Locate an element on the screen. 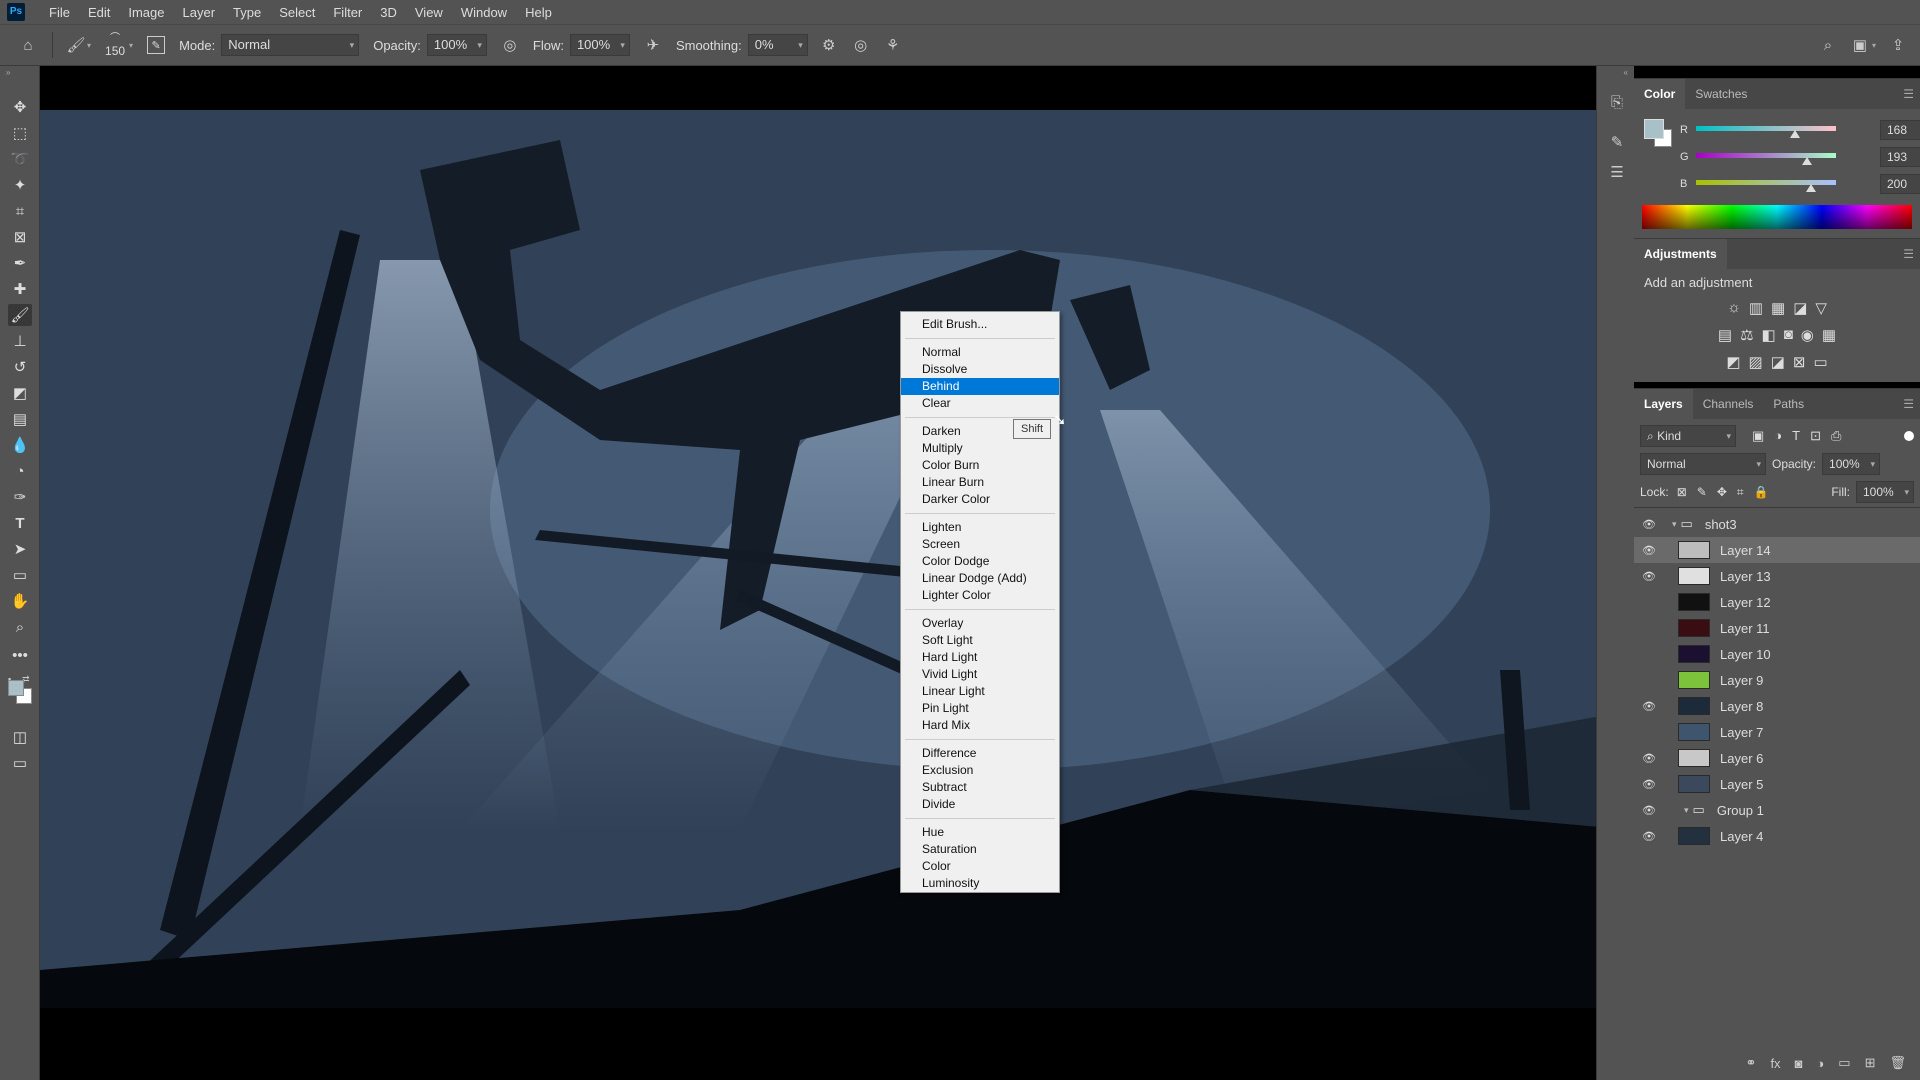  blend-mode-option: Soft Light is located at coordinates (980, 640).